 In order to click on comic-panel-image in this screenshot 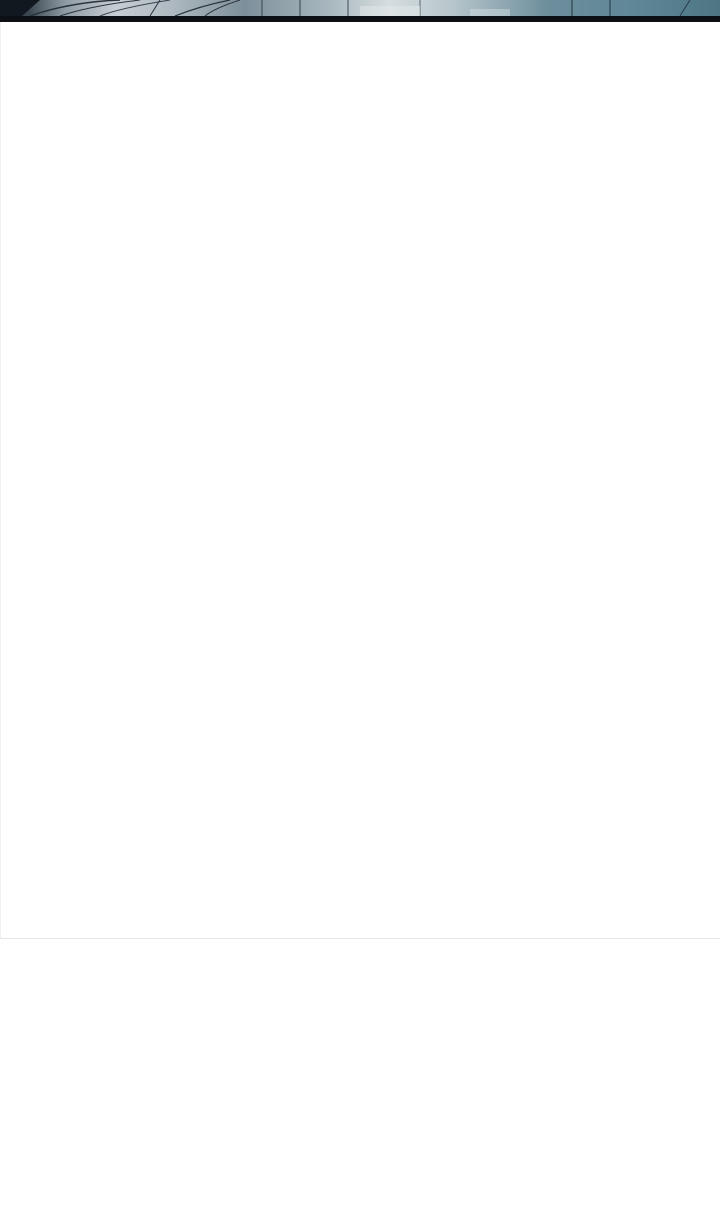, I will do `click(360, 11)`.